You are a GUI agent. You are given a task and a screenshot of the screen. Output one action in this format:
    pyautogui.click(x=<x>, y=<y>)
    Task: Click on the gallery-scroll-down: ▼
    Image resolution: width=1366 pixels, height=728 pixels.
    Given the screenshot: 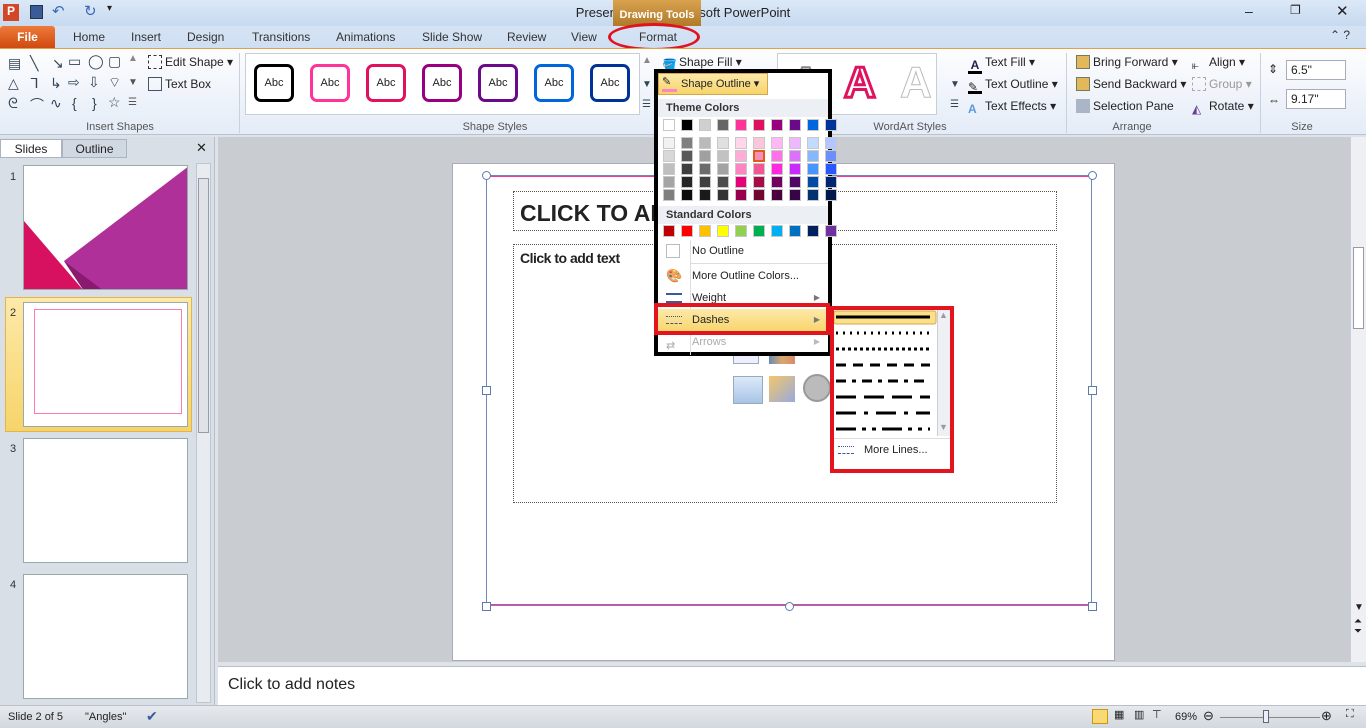 What is the action you would take?
    pyautogui.click(x=133, y=82)
    